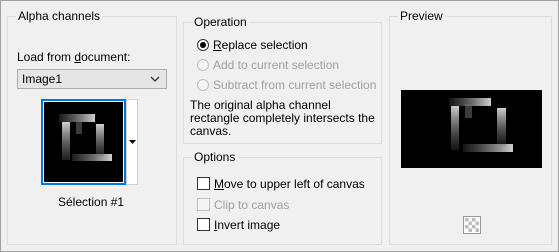 Image resolution: width=559 pixels, height=252 pixels. What do you see at coordinates (260, 45) in the screenshot?
I see `replace-selection-label: Replace selection` at bounding box center [260, 45].